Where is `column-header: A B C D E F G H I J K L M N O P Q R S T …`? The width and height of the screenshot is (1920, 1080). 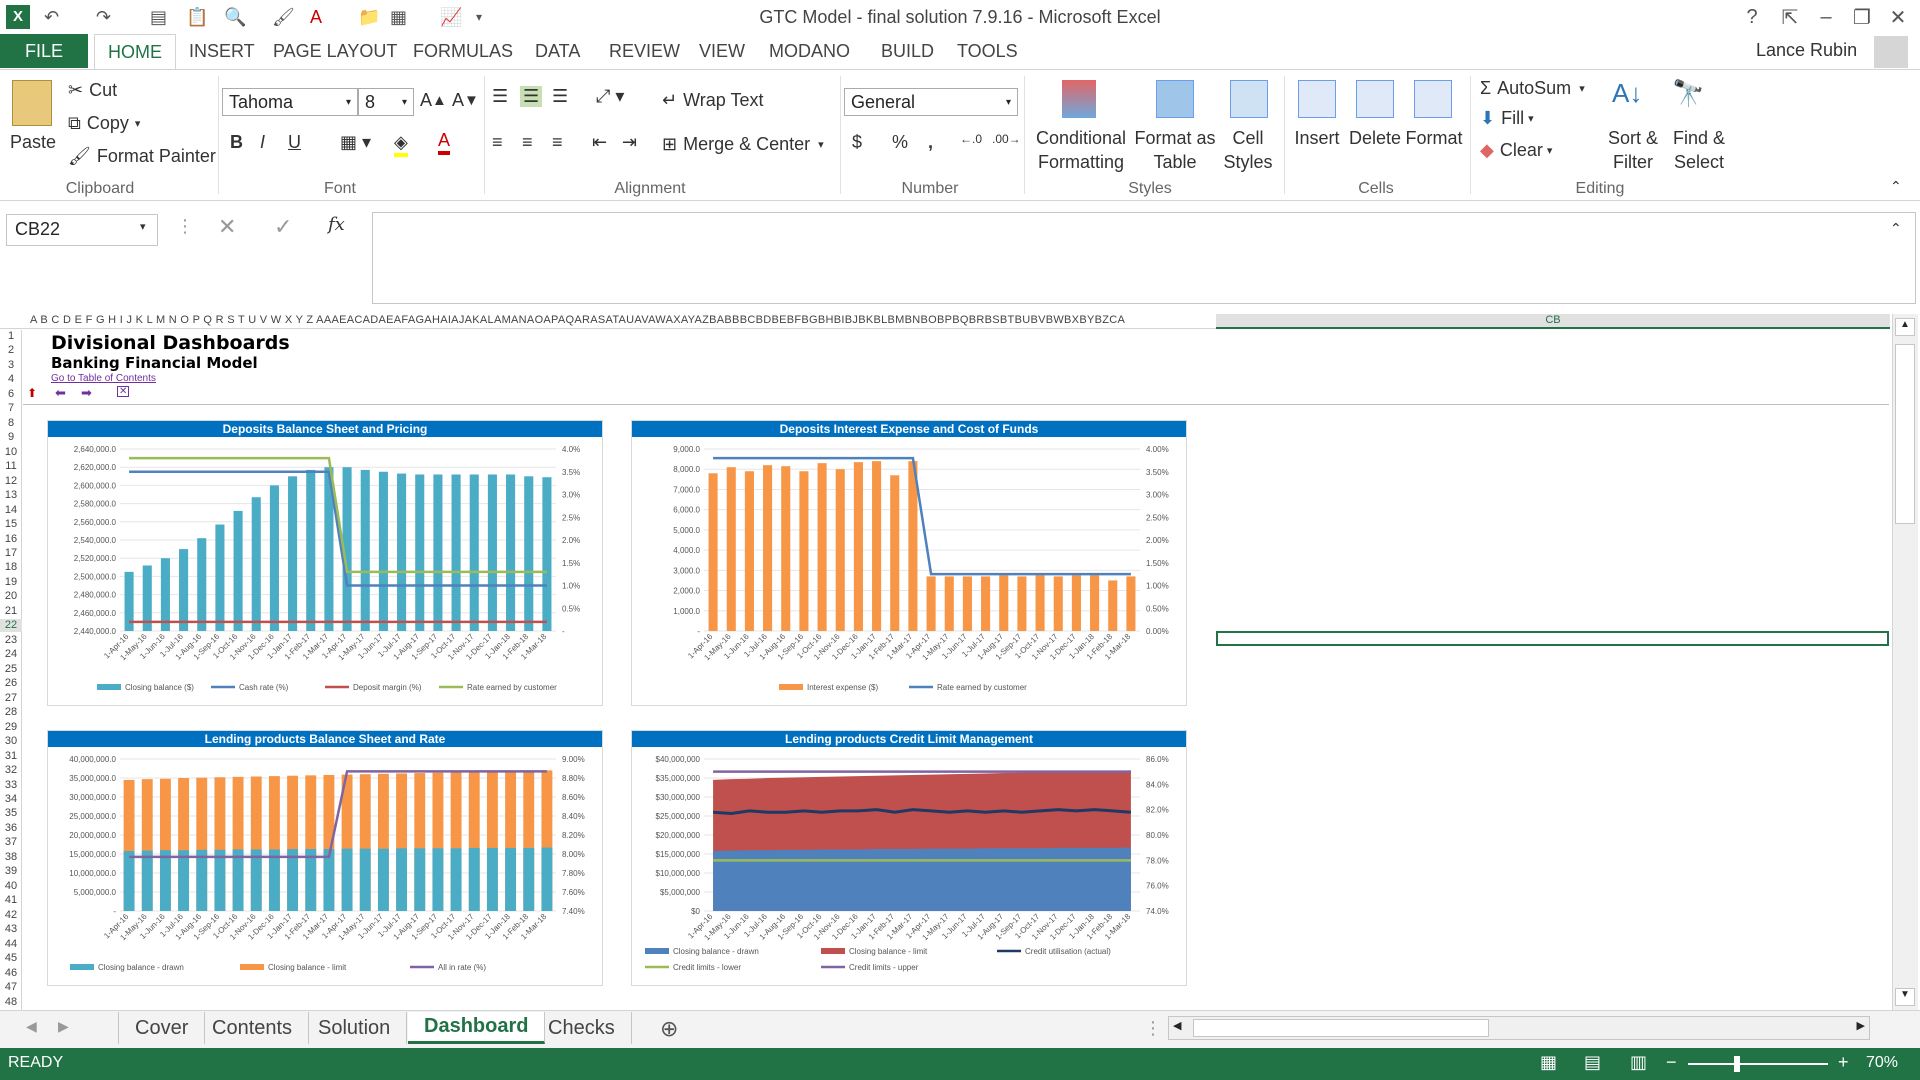
column-header: A B C D E F G H I J K L M N O P Q R S T … is located at coordinates (945, 321).